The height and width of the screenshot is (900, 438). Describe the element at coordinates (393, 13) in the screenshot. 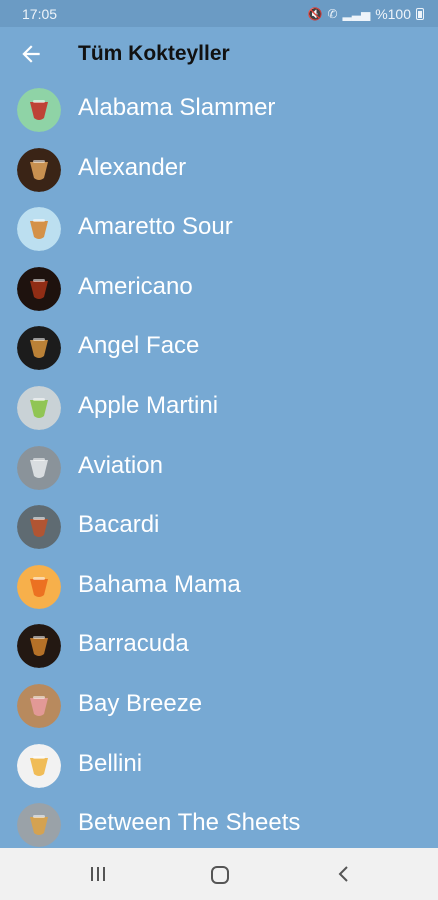

I see `battery-percent: %100` at that location.